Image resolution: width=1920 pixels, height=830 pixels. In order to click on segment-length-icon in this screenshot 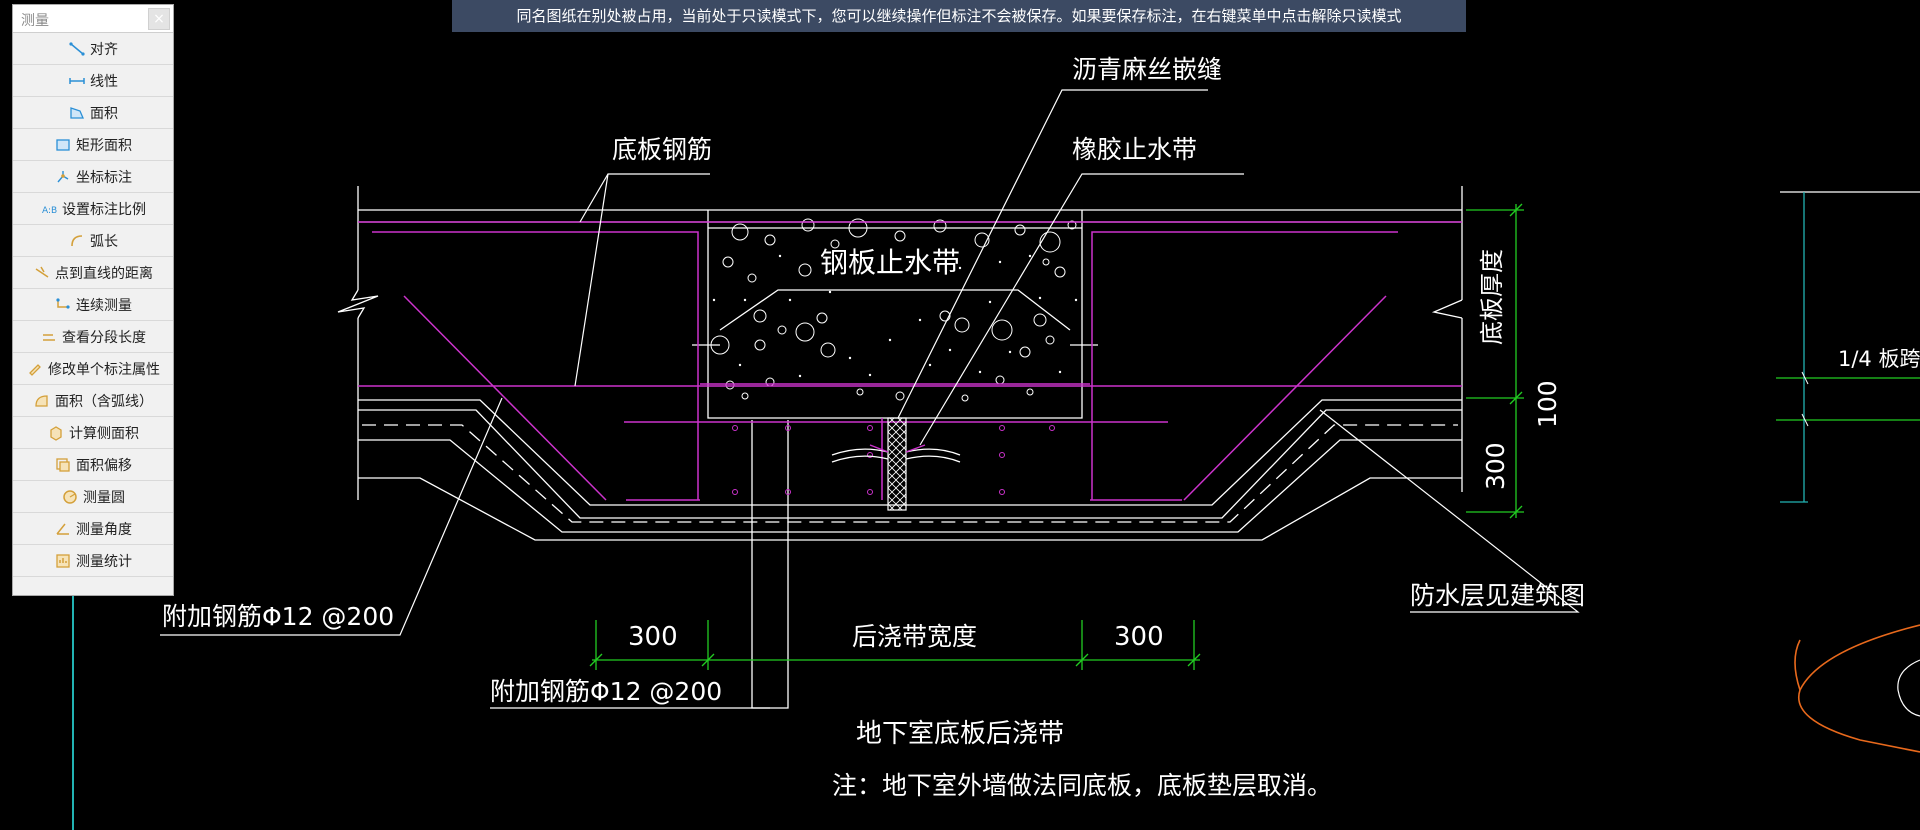, I will do `click(49, 337)`.